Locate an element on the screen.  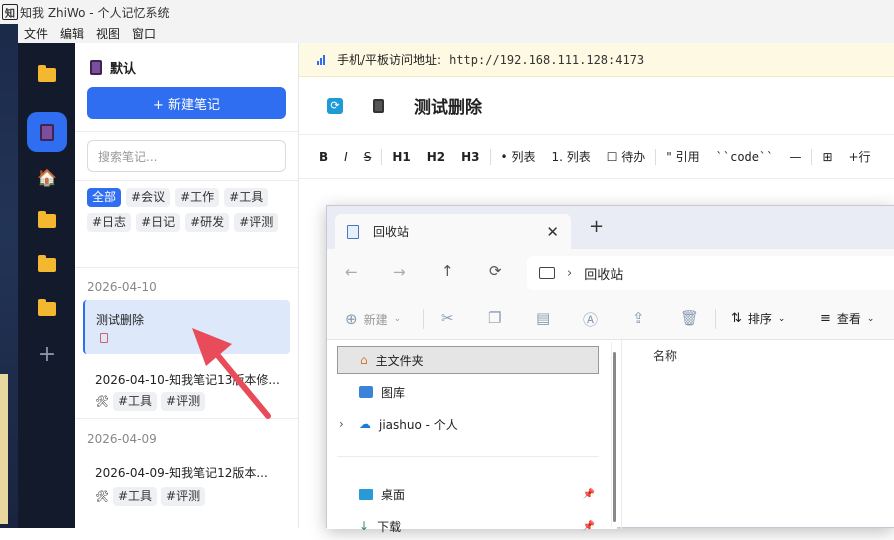
rail-add-notebook: + is located at coordinates (47, 354).